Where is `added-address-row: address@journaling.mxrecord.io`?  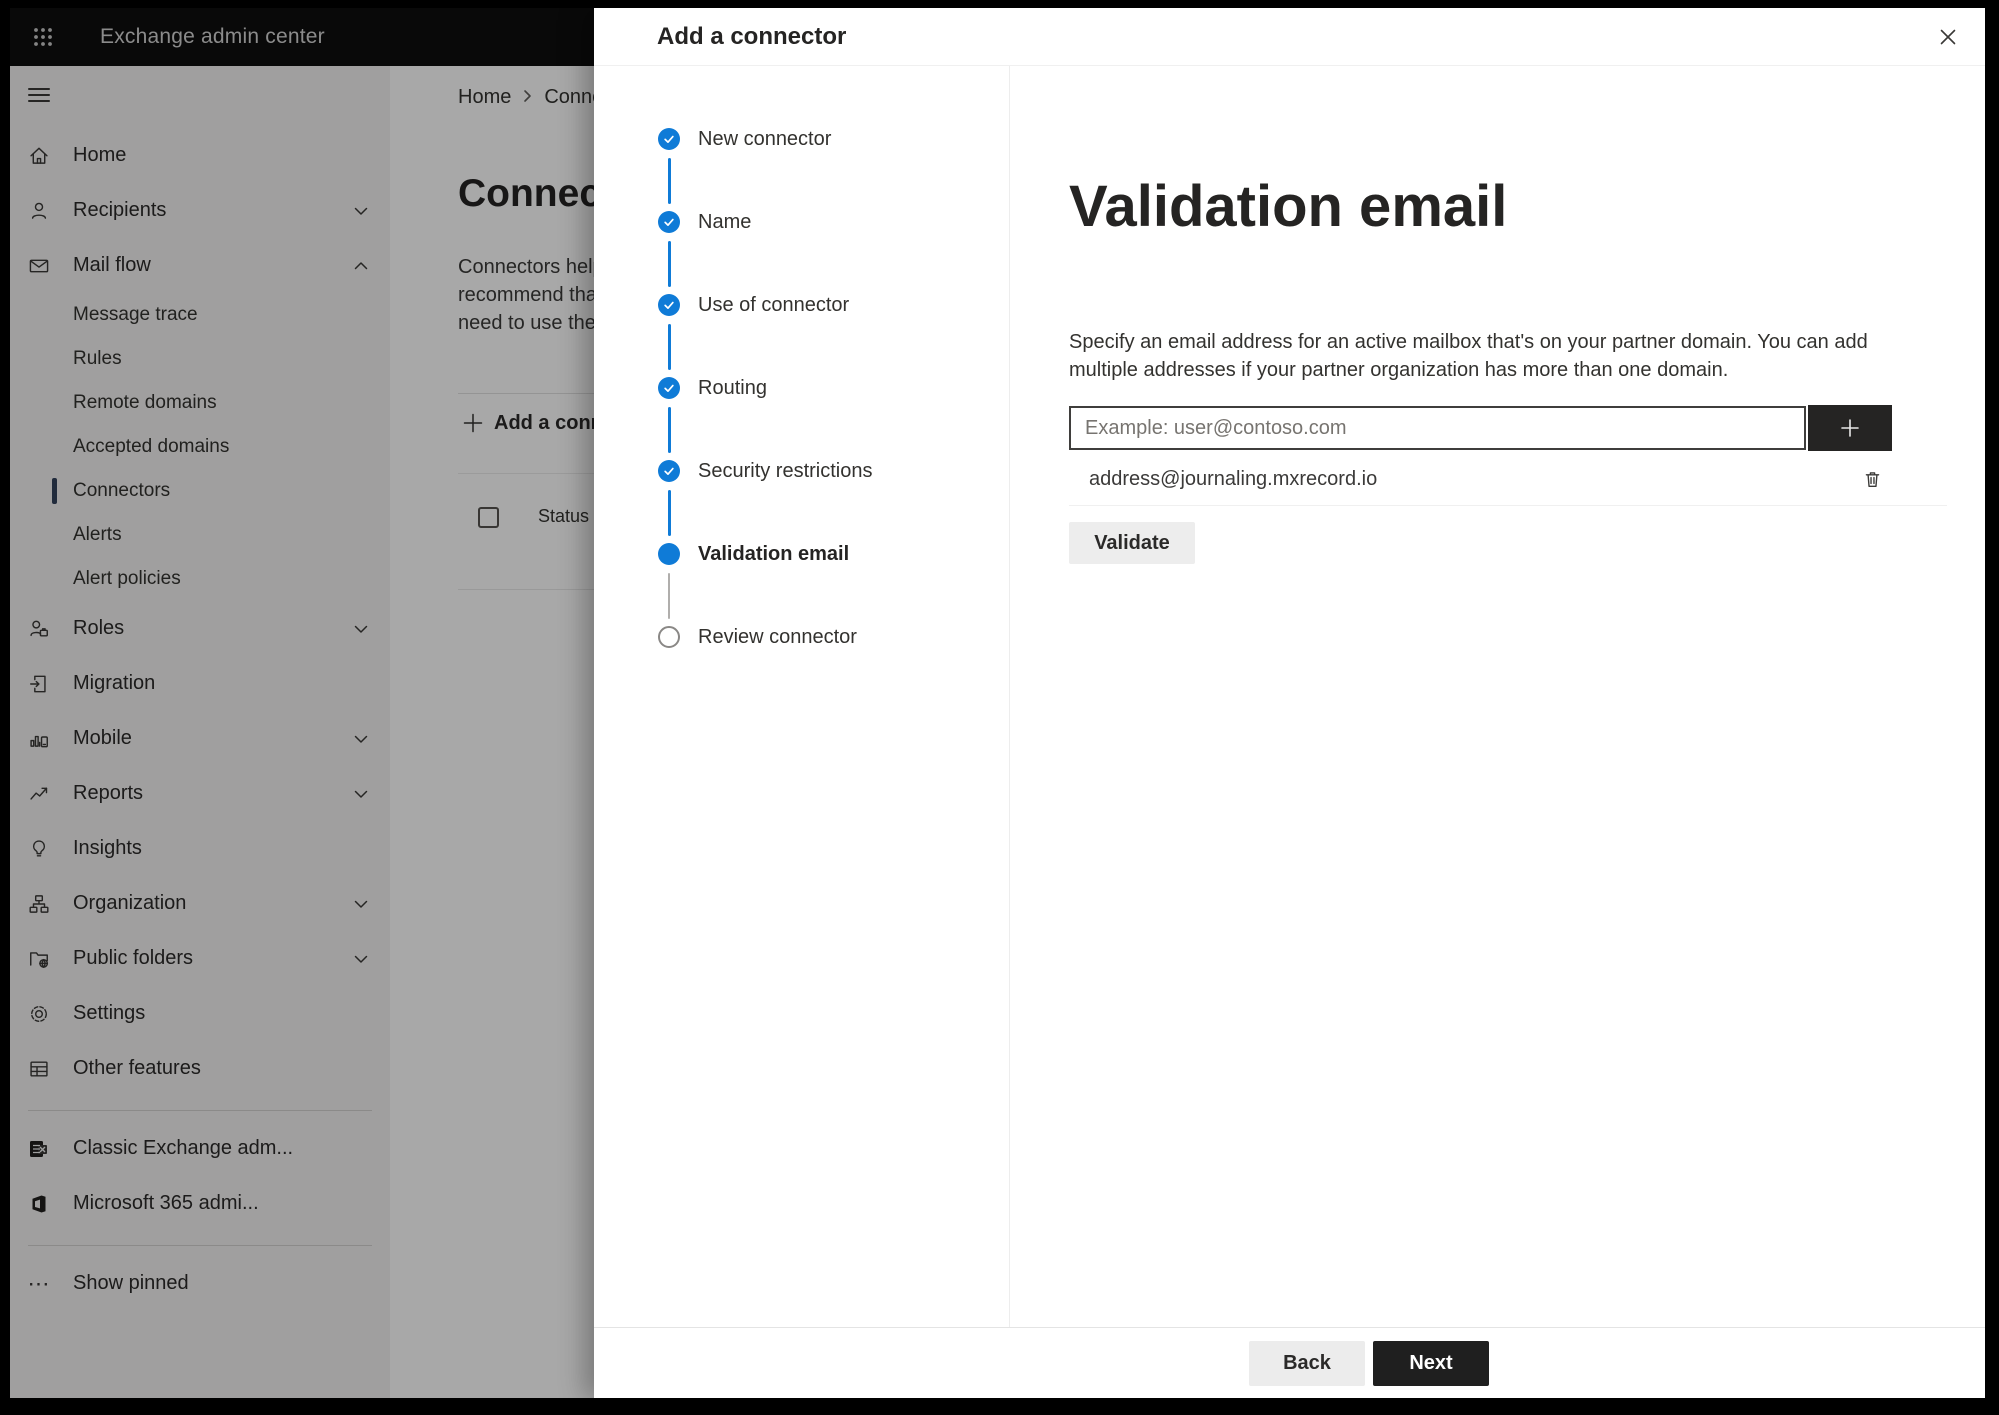
added-address-row: address@journaling.mxrecord.io is located at coordinates (1508, 479).